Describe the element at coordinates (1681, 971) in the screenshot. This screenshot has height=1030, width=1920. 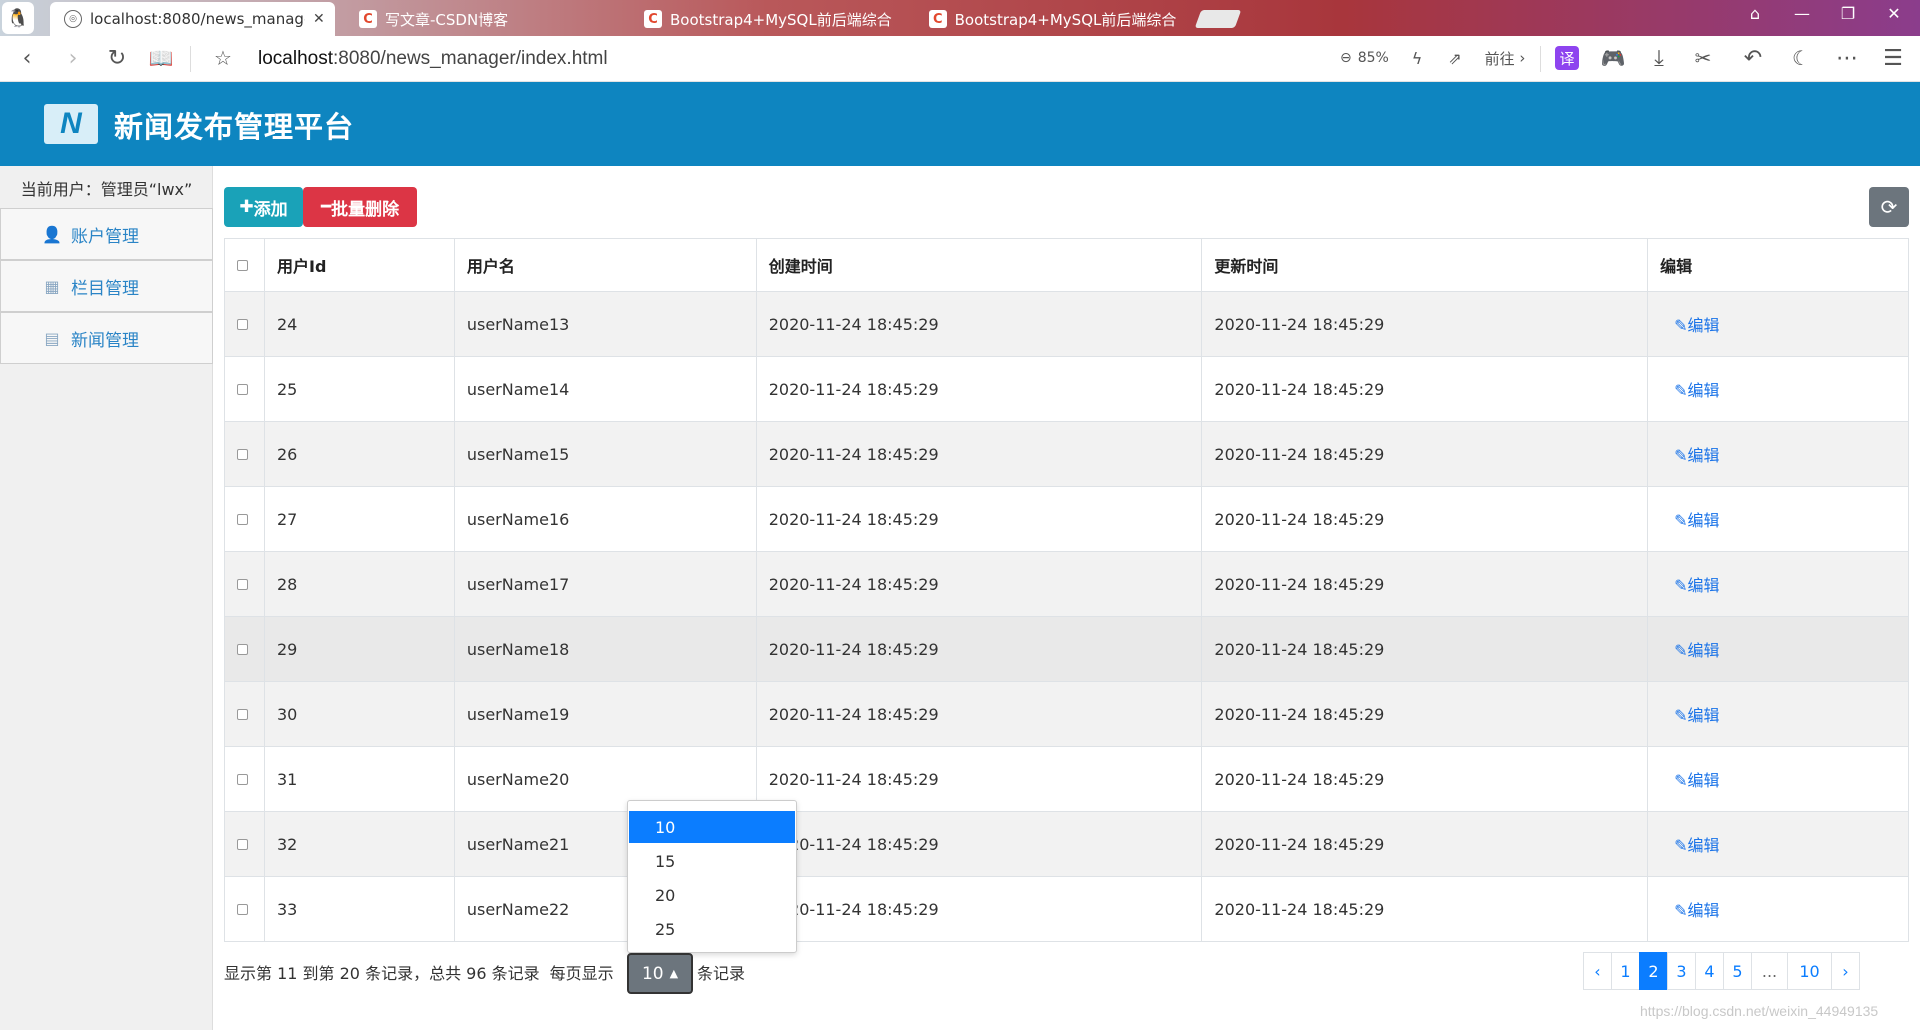
I see `page-button: 3` at that location.